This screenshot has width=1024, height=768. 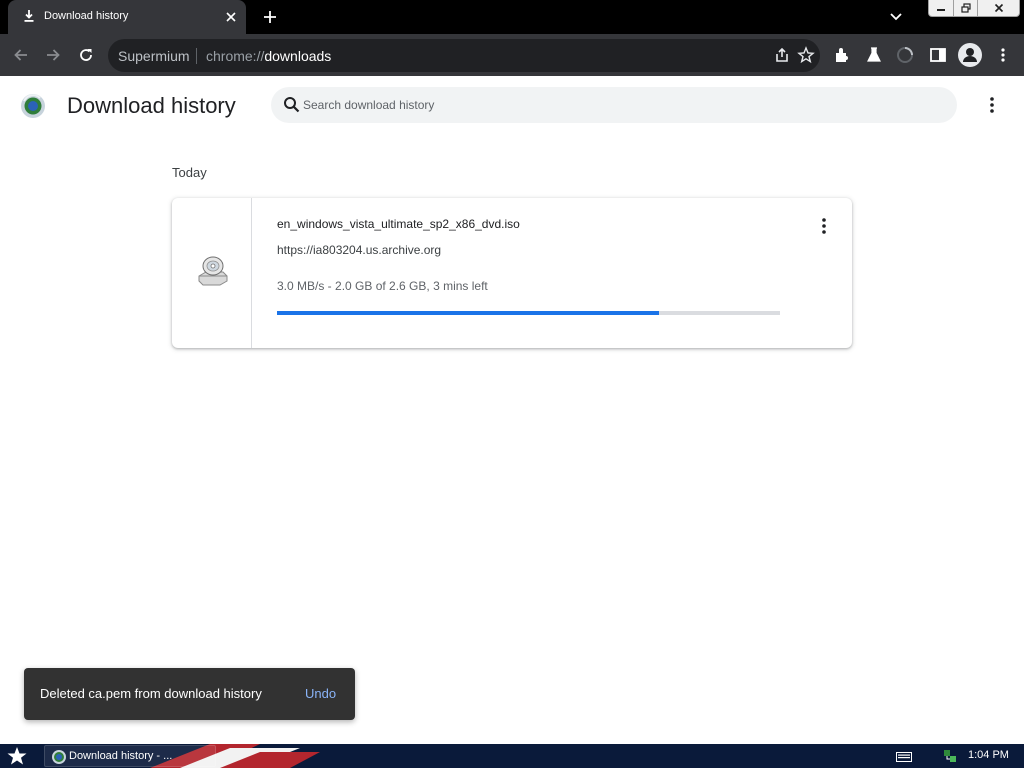 What do you see at coordinates (189, 172) in the screenshot?
I see `section-date-heading: Today` at bounding box center [189, 172].